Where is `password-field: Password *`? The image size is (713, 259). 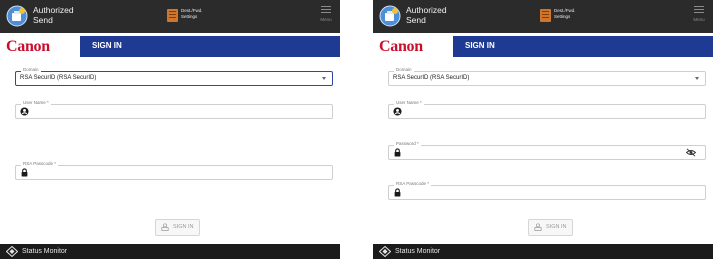 password-field: Password * is located at coordinates (547, 150).